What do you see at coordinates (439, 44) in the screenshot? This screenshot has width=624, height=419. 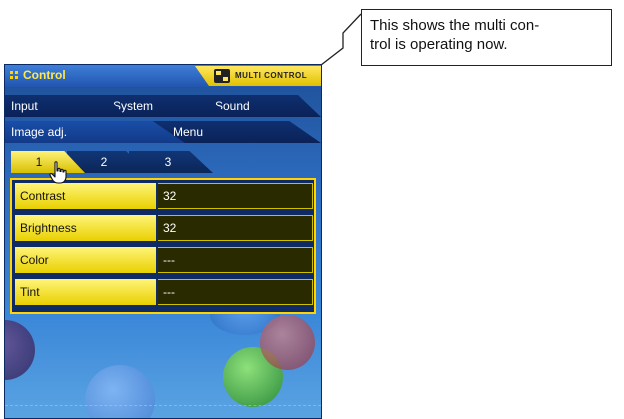 I see `callout-line-2: trol is operating now.` at bounding box center [439, 44].